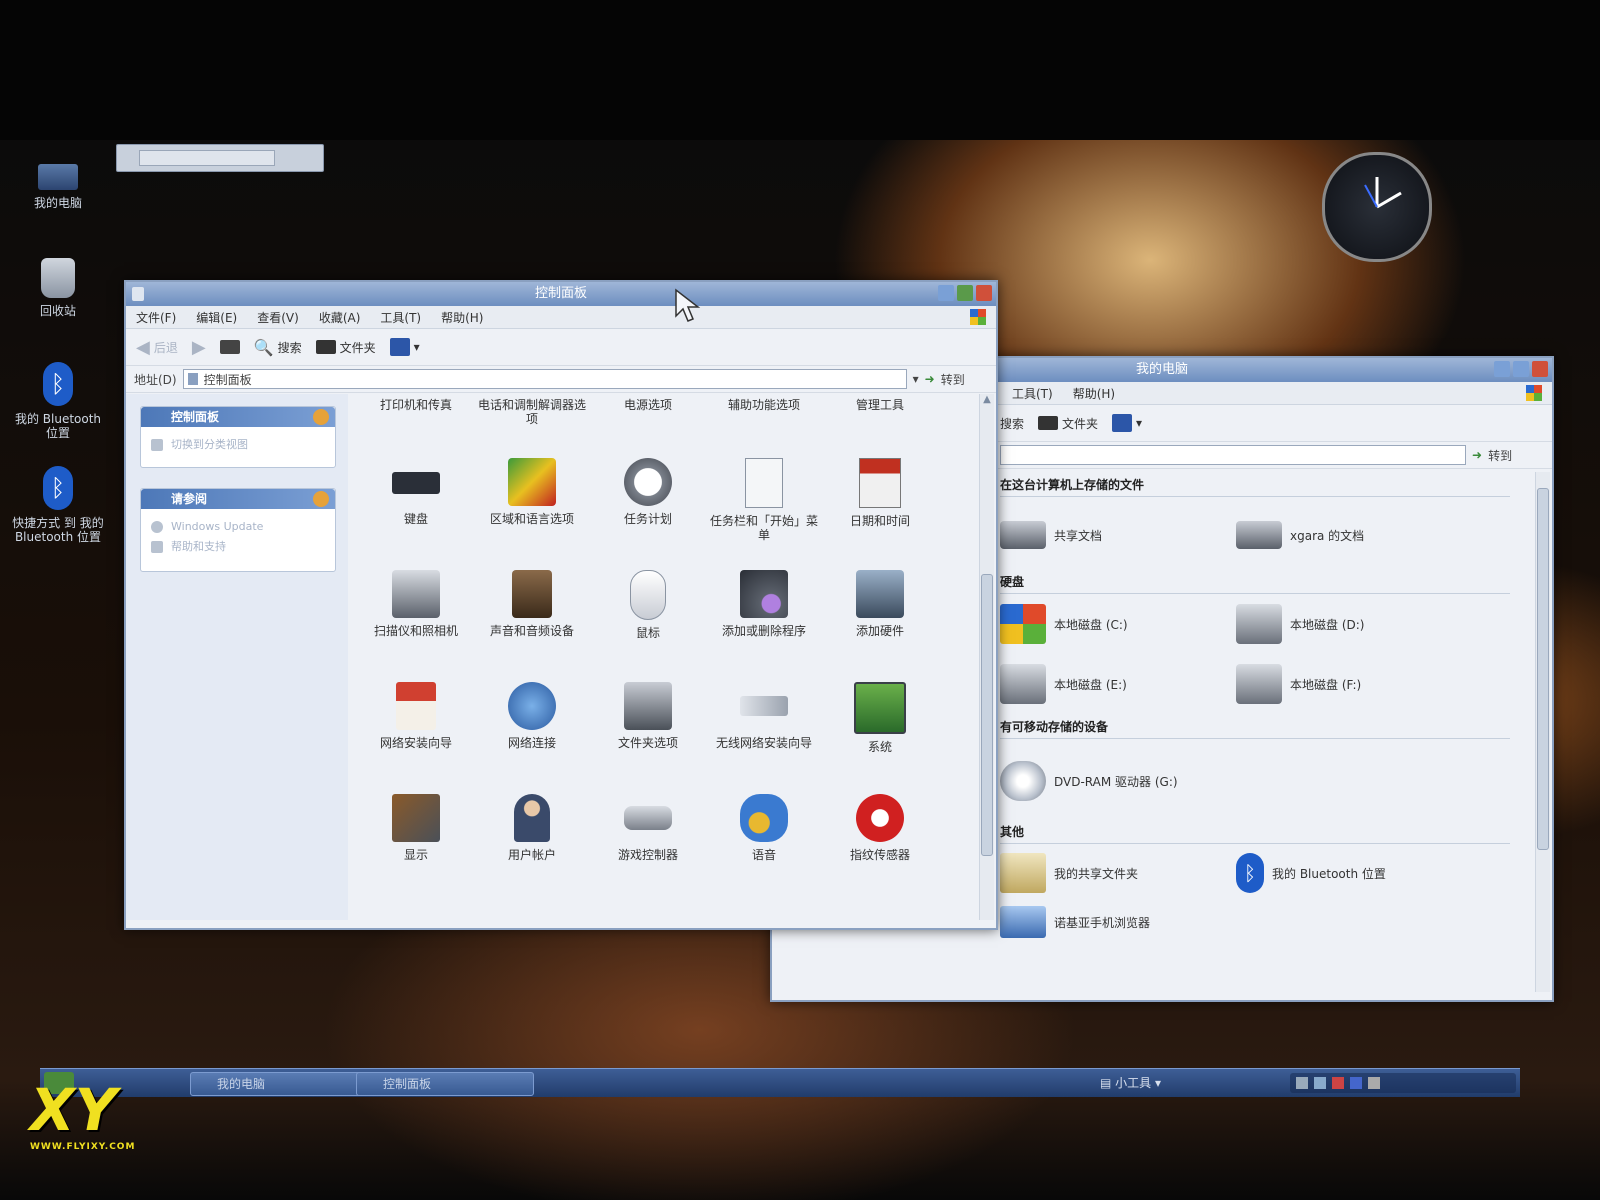 This screenshot has height=1200, width=1600. What do you see at coordinates (1255, 486) in the screenshot?
I see `group-title: 在这台计算机上存储的文件` at bounding box center [1255, 486].